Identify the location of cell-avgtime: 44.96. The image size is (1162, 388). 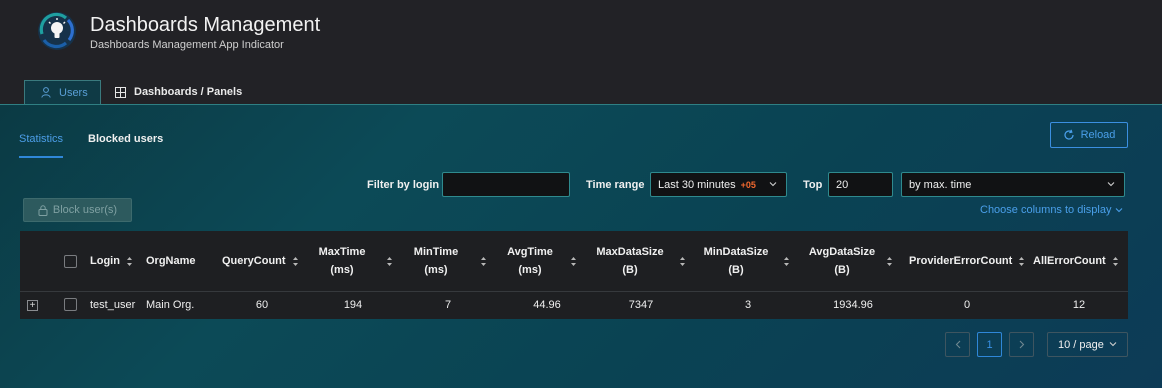
(547, 305).